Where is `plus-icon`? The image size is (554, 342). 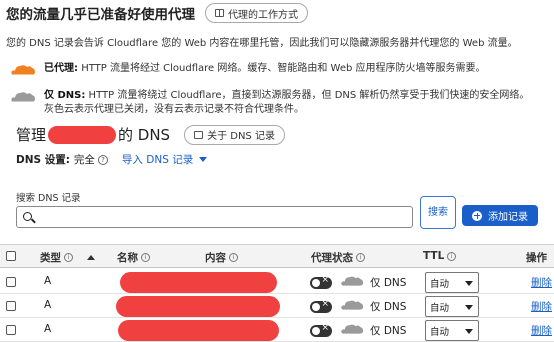
plus-icon is located at coordinates (477, 215).